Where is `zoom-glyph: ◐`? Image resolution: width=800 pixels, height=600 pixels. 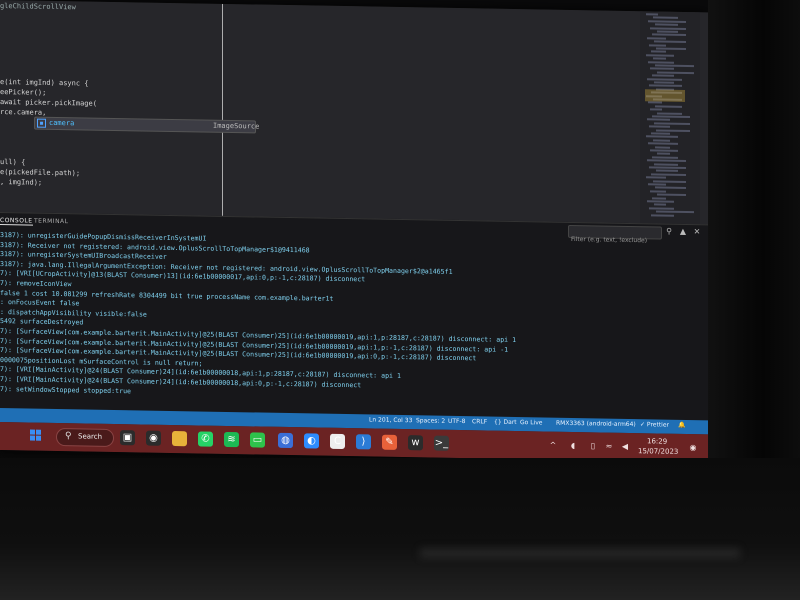 zoom-glyph: ◐ is located at coordinates (311, 441).